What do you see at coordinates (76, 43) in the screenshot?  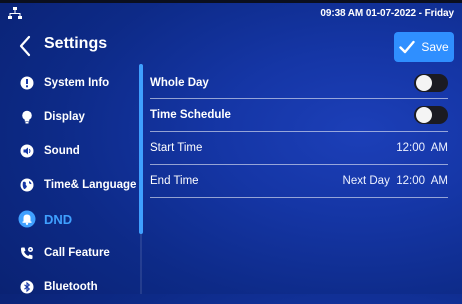 I see `page-title: Settings` at bounding box center [76, 43].